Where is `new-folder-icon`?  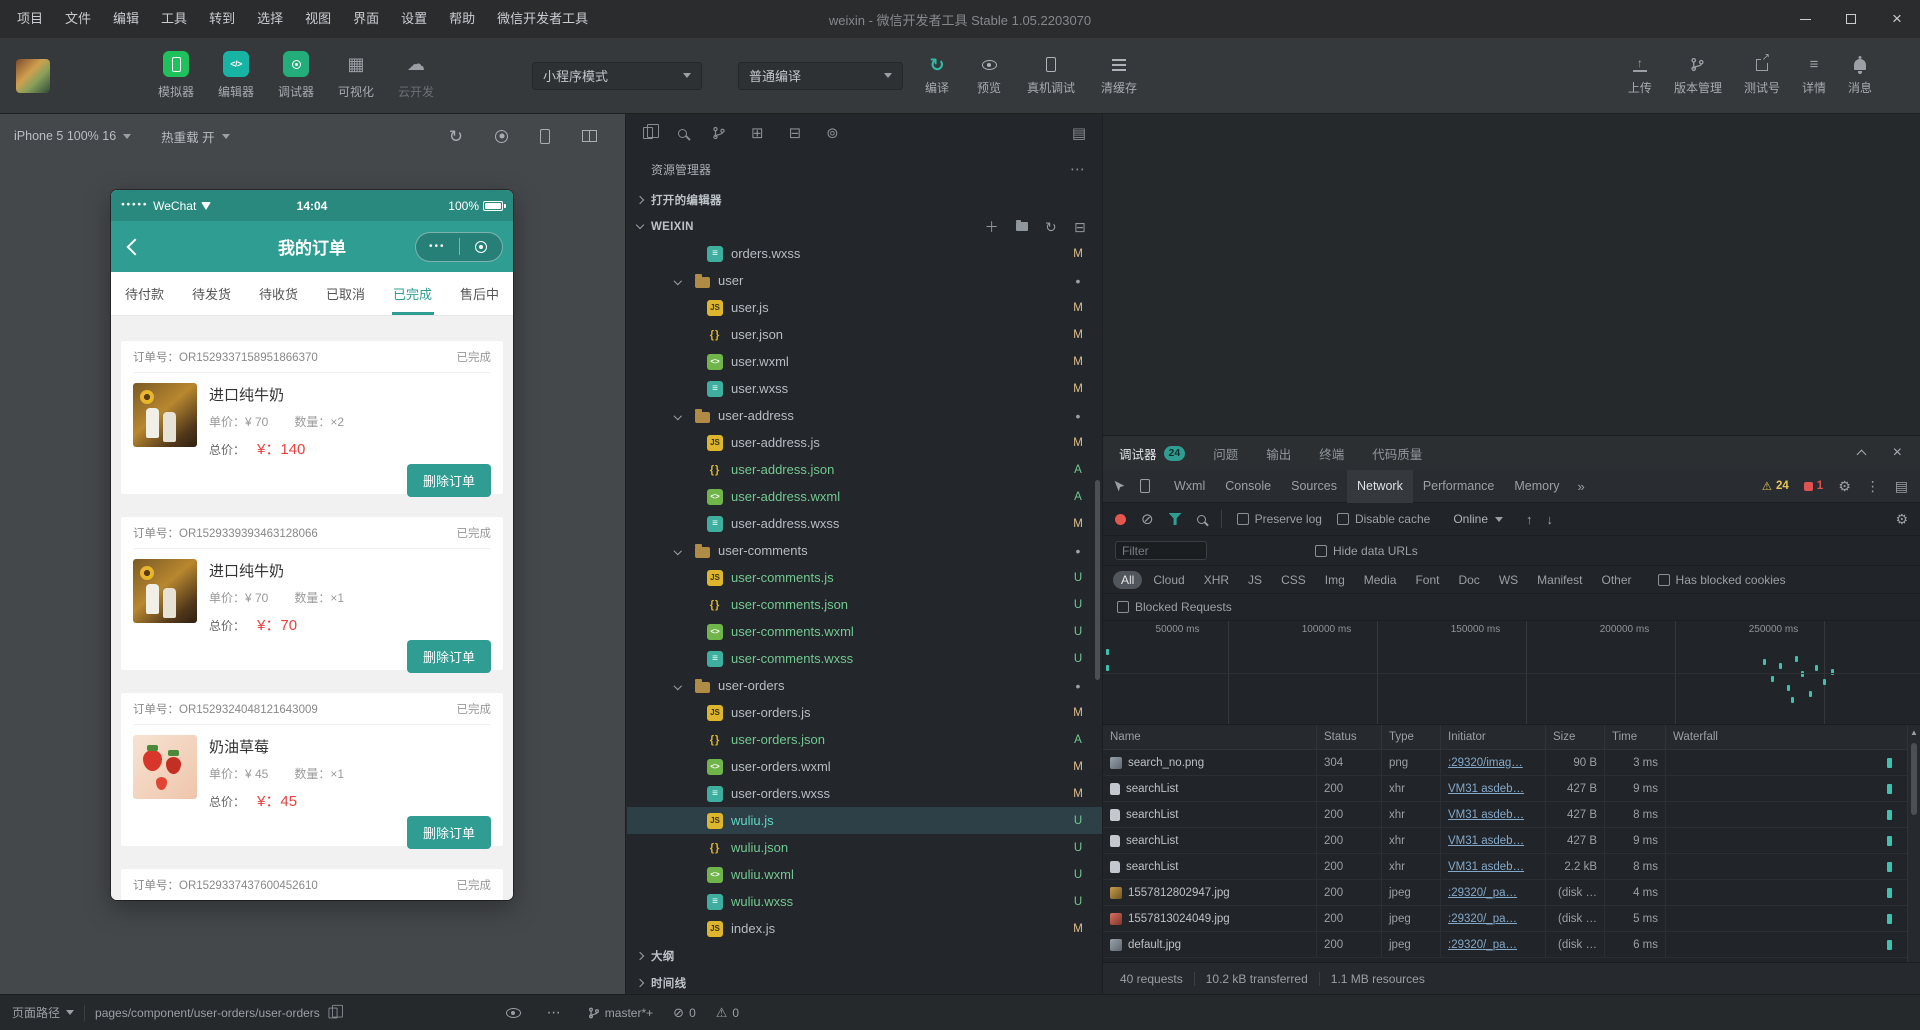 new-folder-icon is located at coordinates (1021, 225).